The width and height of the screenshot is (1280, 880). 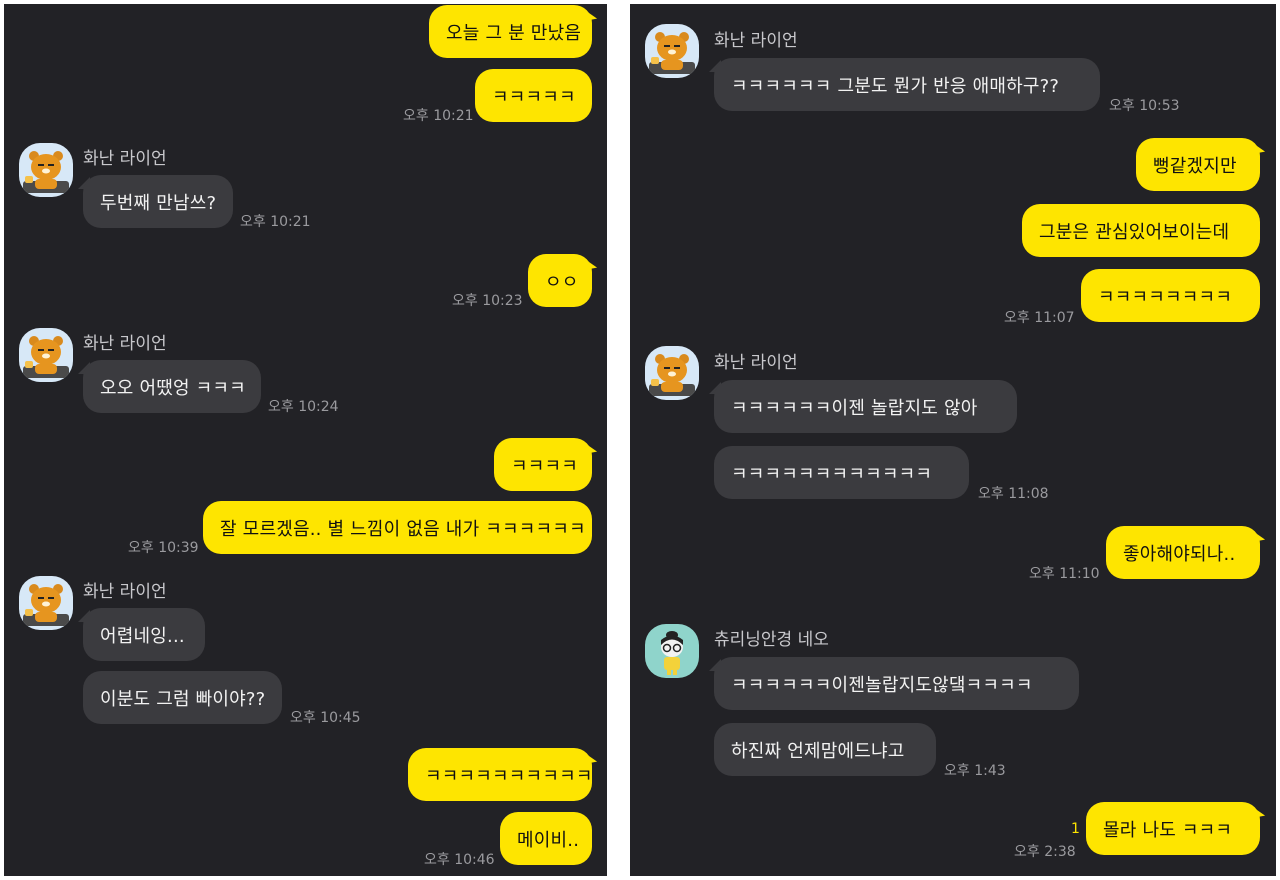 I want to click on neo-face-icon, so click(x=672, y=653).